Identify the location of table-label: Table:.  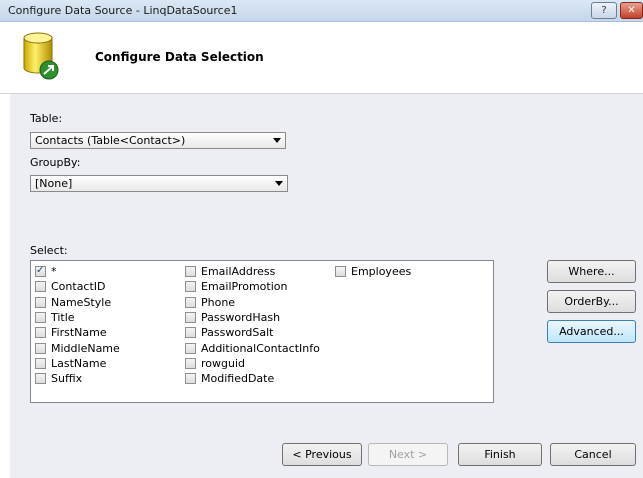
(46, 118).